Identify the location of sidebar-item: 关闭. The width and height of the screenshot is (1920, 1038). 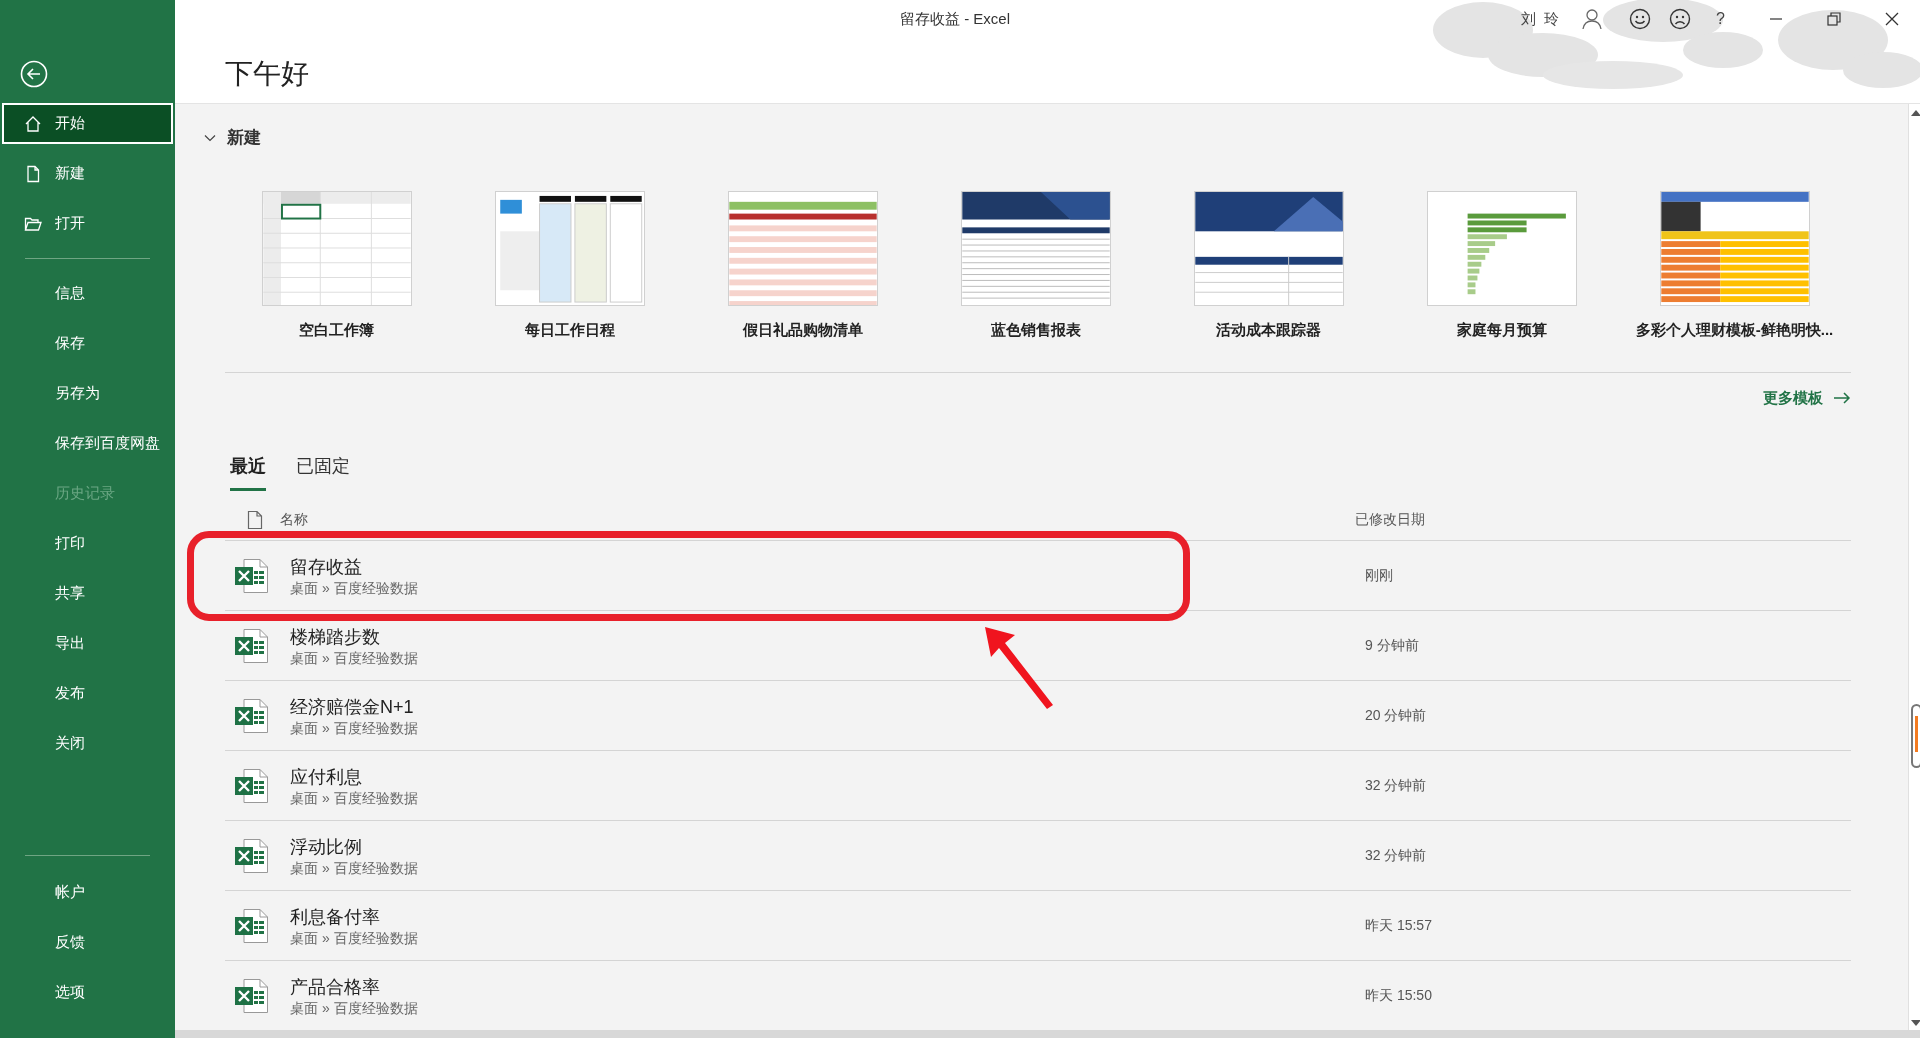
(87, 743).